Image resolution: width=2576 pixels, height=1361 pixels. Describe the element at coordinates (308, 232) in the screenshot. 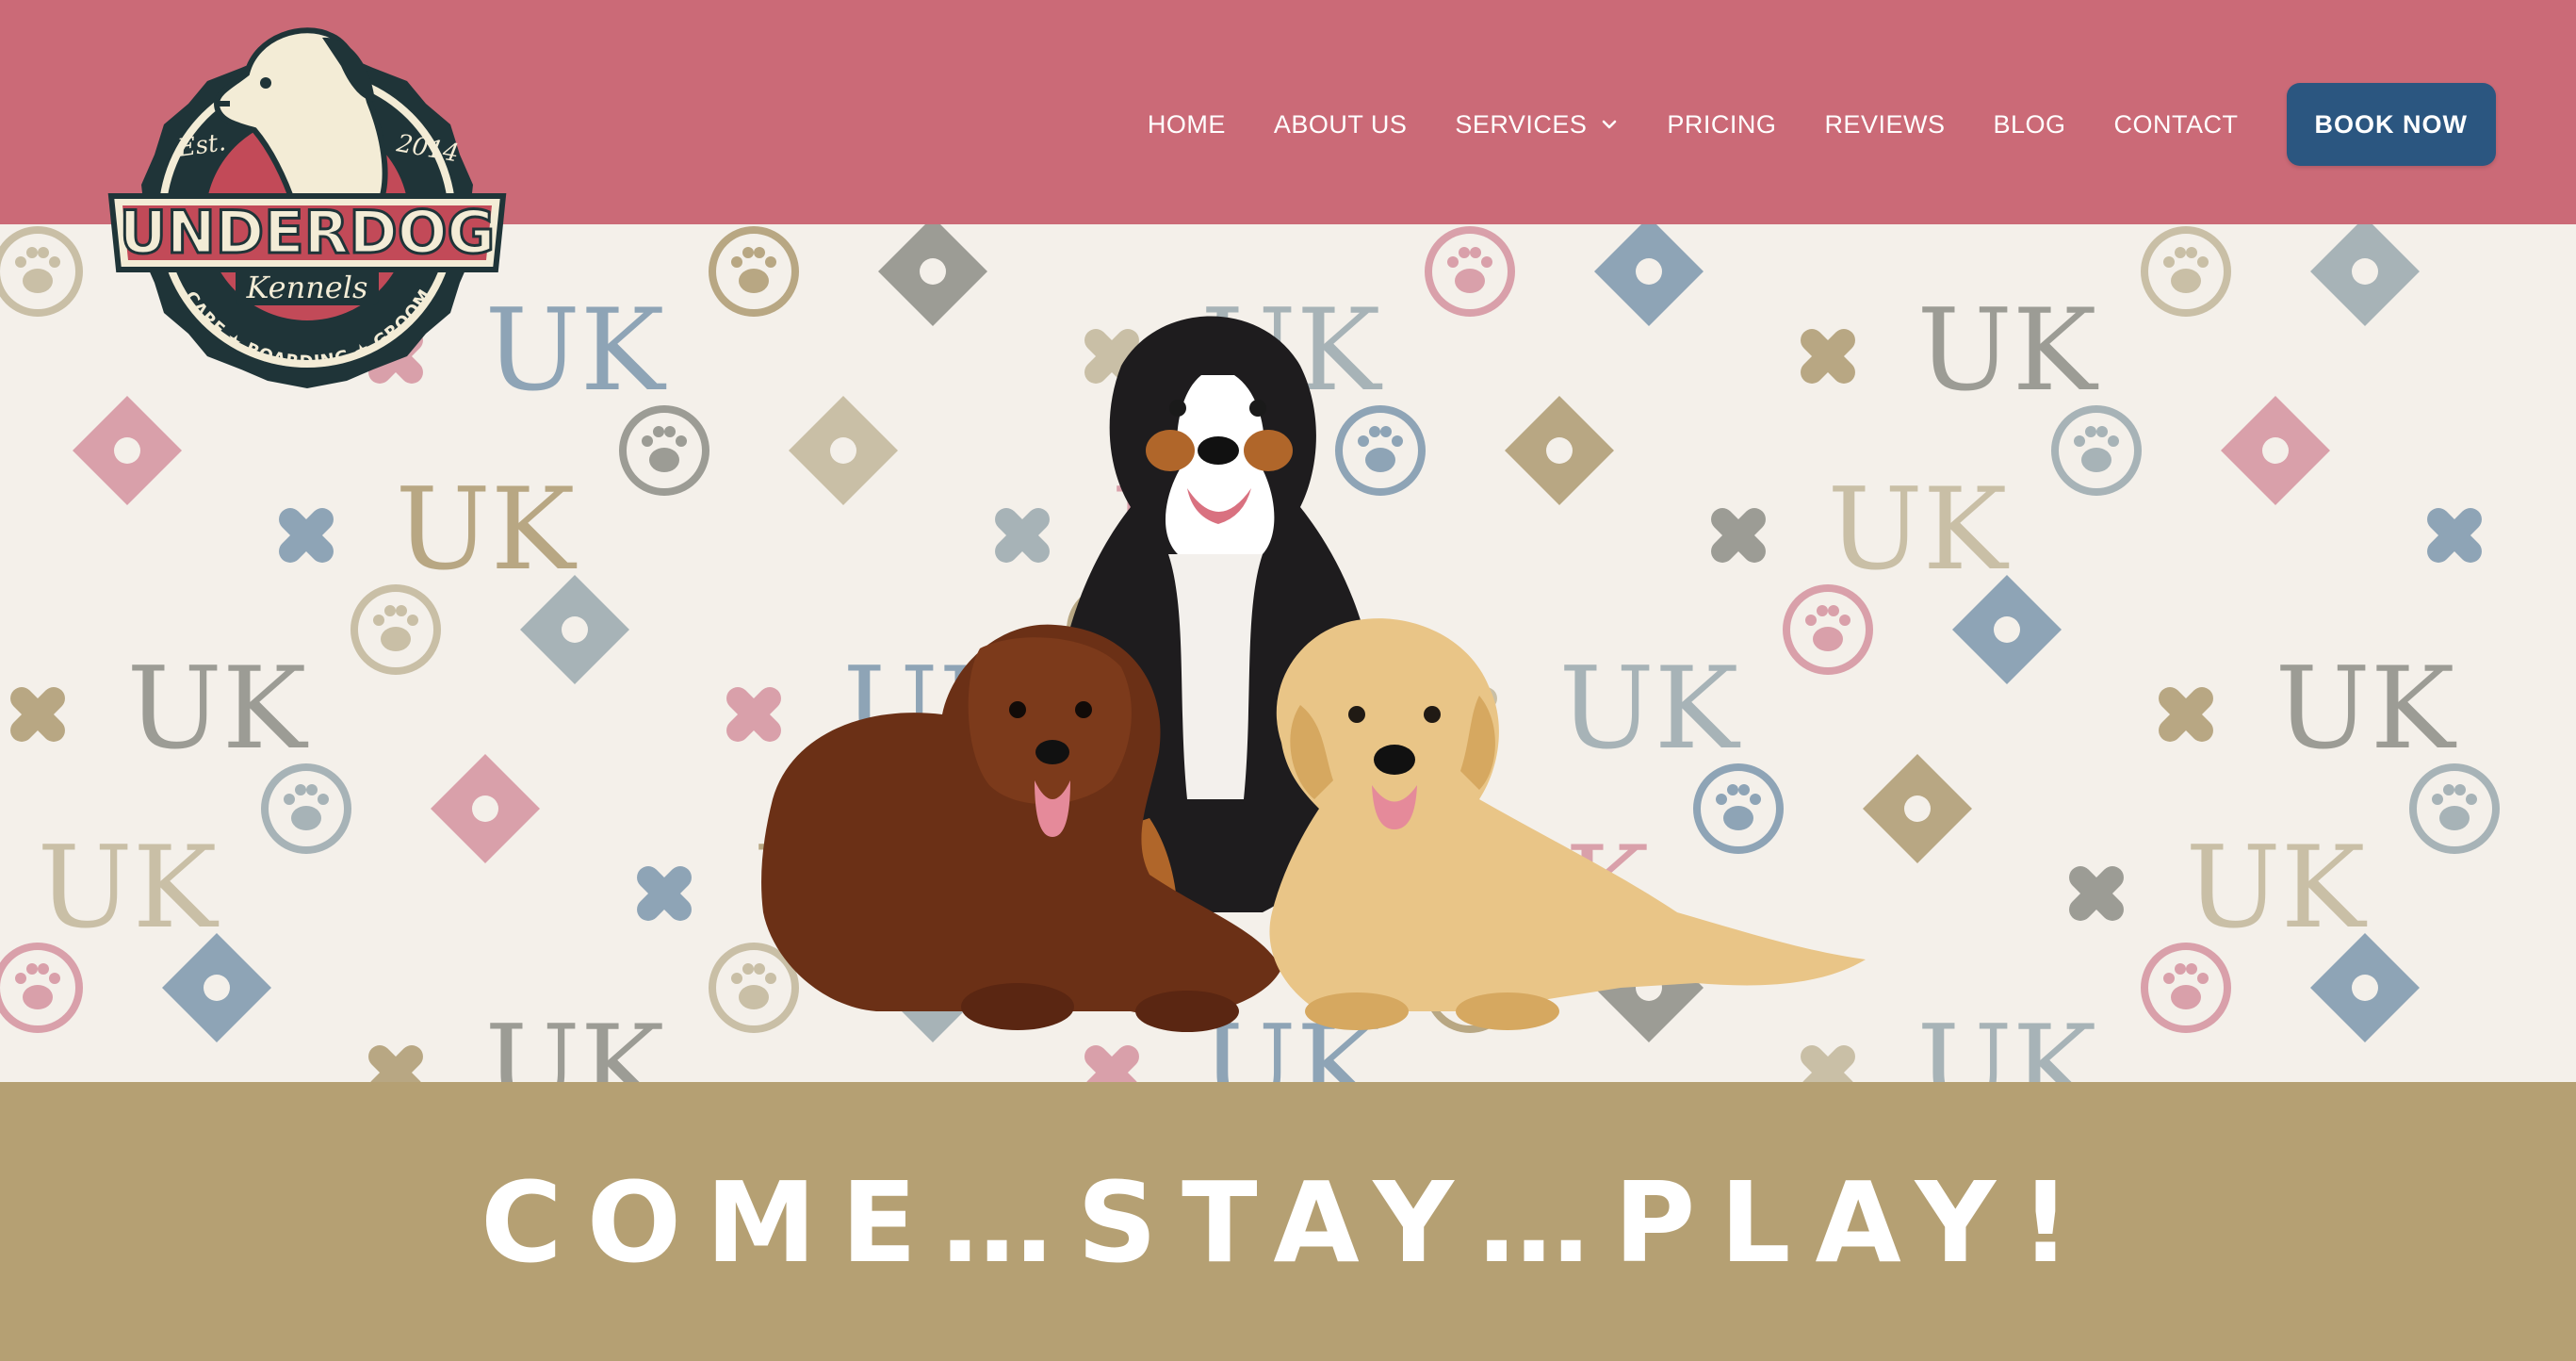

I see `logo-wordmark: UNDERDOG` at that location.